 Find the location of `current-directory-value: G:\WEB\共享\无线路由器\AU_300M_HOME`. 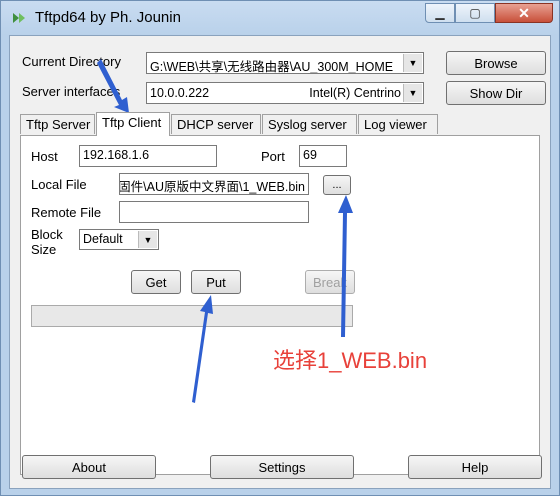

current-directory-value: G:\WEB\共享\无线路由器\AU_300M_HOME is located at coordinates (272, 67).